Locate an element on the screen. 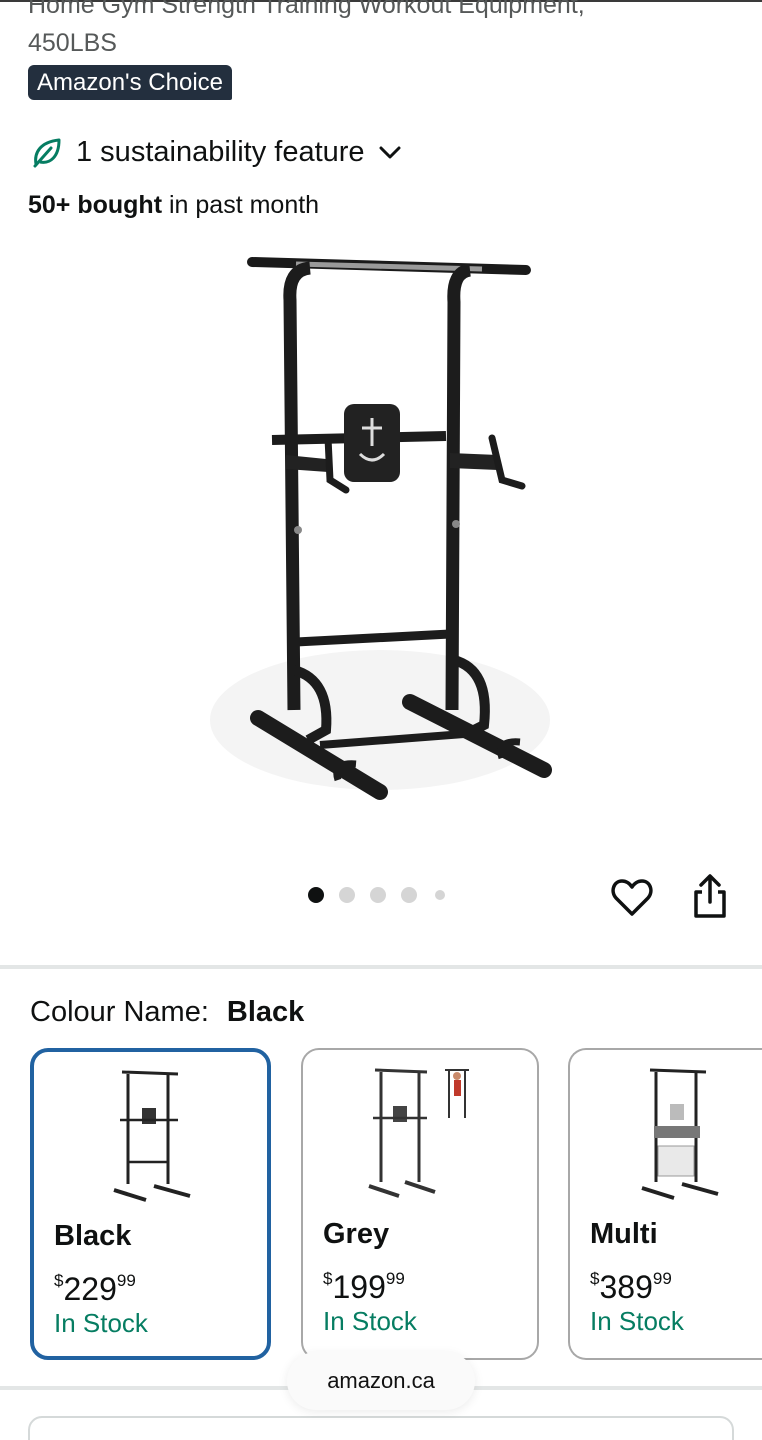  colour-option-grey: Grey $19999 In Stock is located at coordinates (420, 1204).